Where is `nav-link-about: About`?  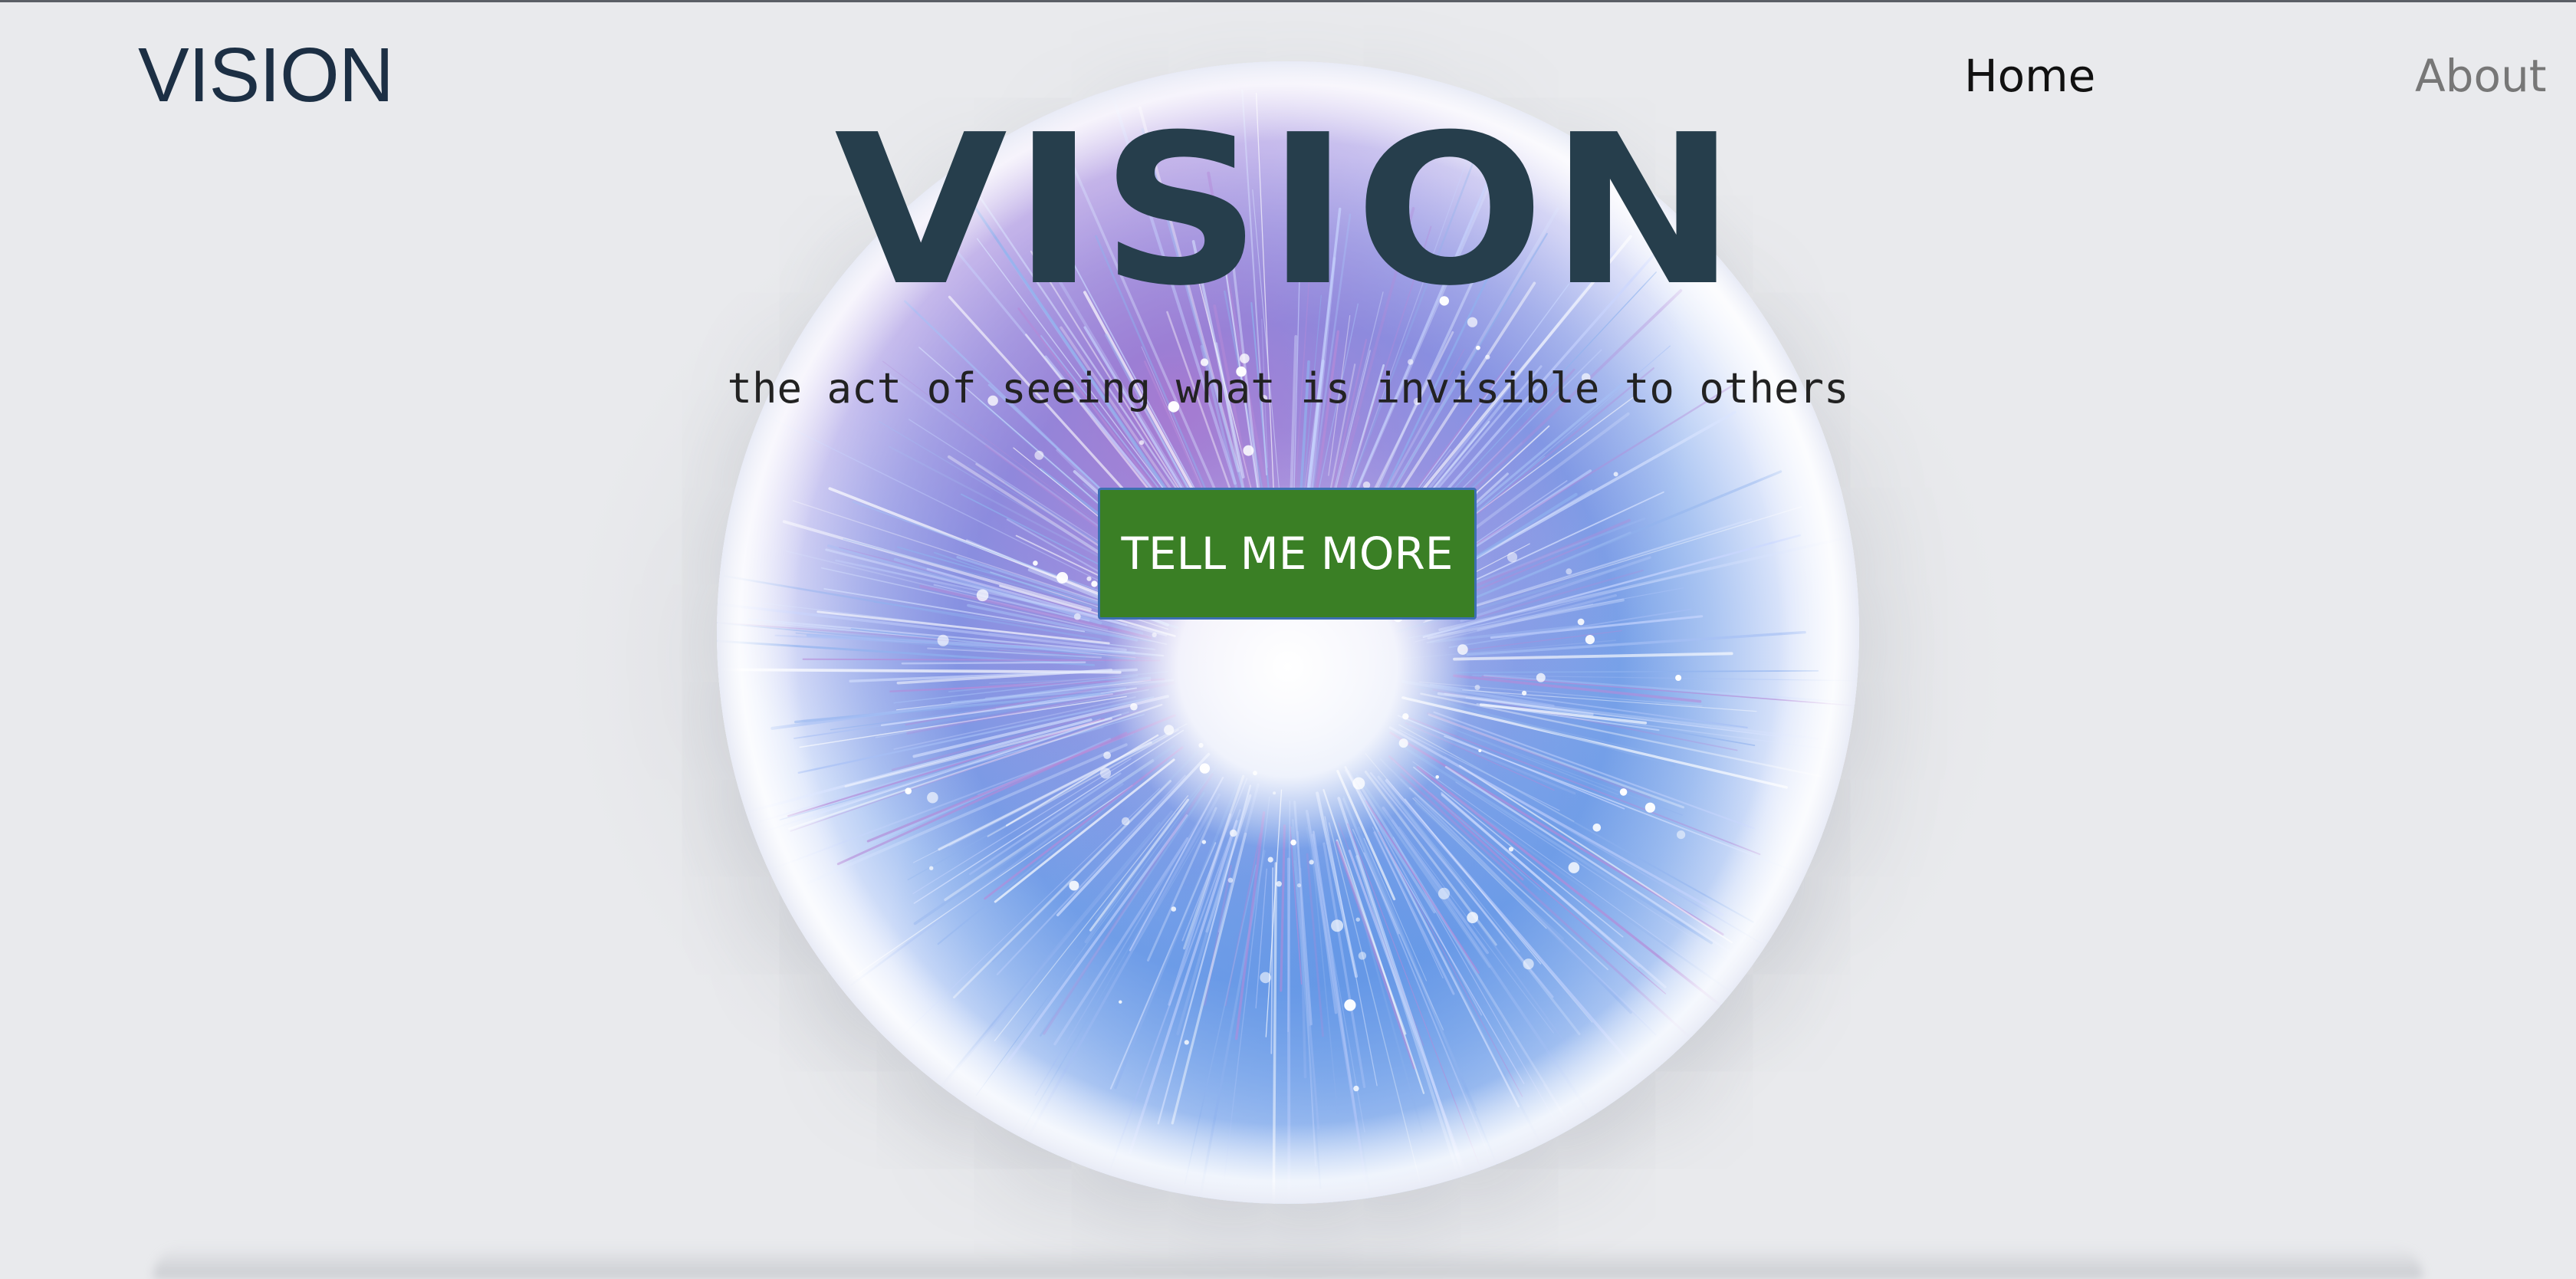 nav-link-about: About is located at coordinates (2480, 76).